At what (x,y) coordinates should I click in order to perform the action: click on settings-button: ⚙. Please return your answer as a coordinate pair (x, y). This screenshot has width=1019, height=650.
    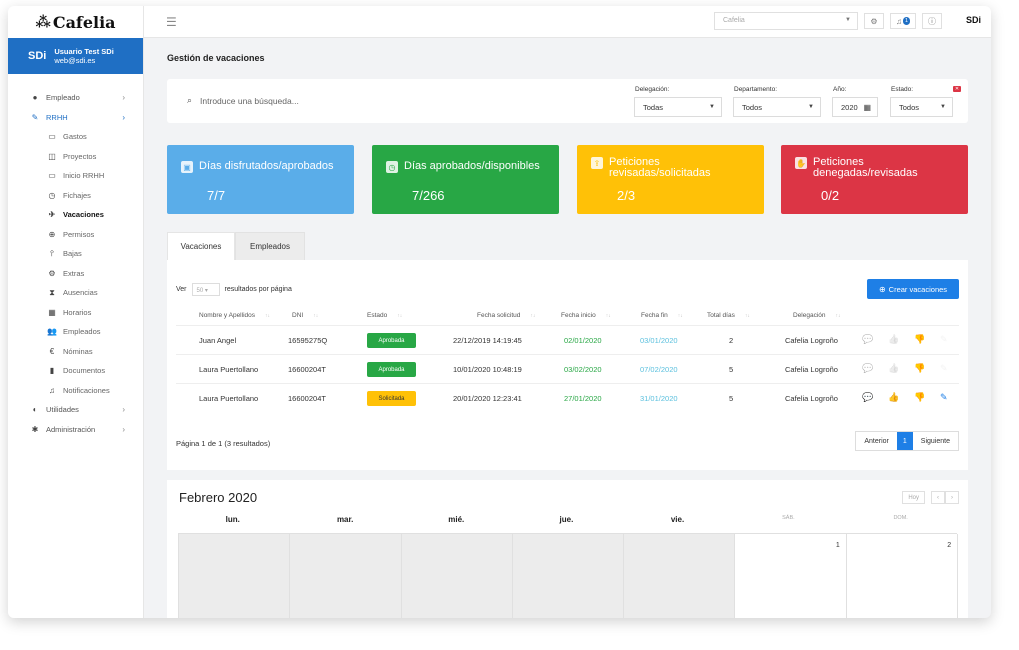
    Looking at the image, I should click on (874, 21).